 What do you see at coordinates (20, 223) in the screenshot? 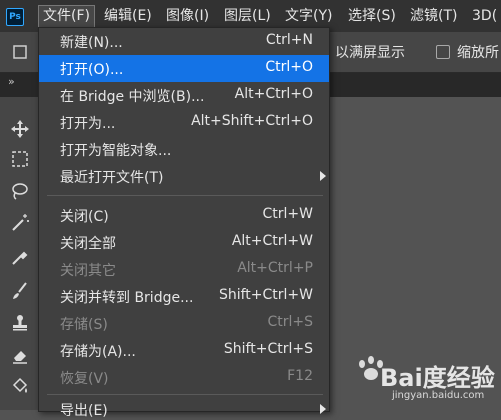
I see `magic-wand-tool-icon` at bounding box center [20, 223].